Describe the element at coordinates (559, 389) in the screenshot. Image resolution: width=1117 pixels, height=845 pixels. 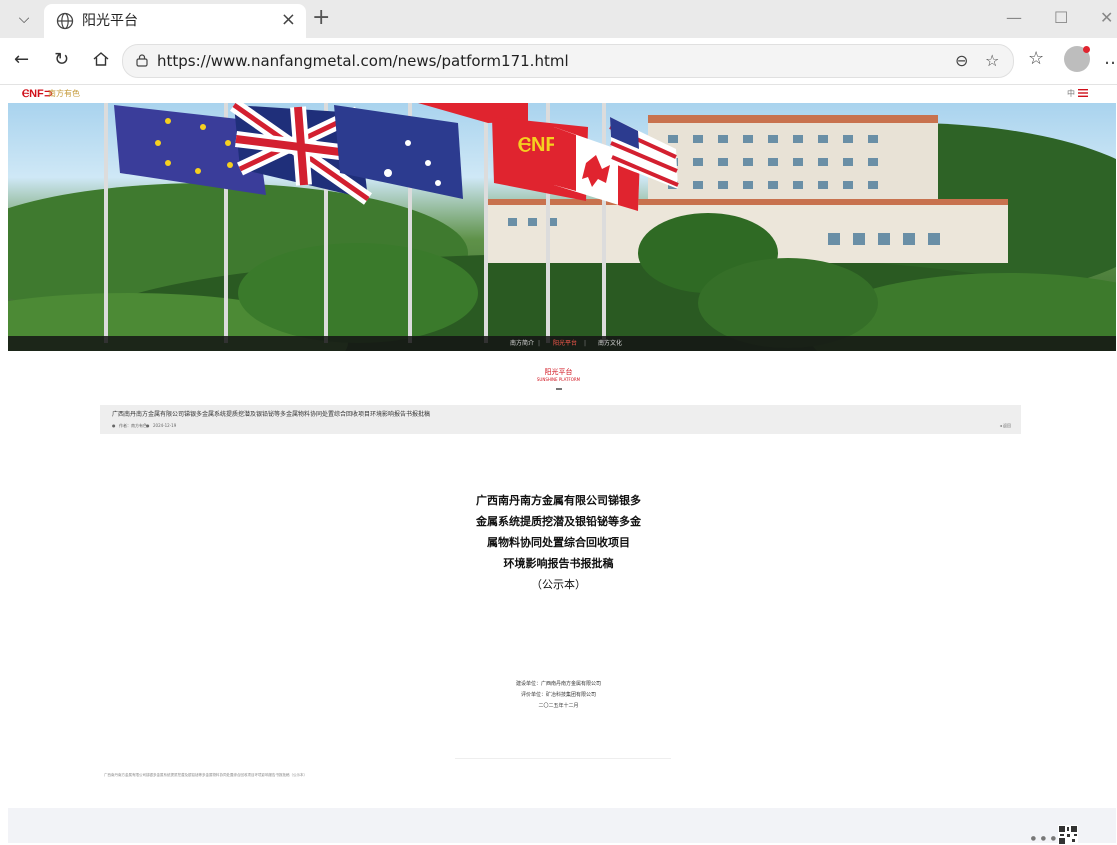
I see `section-divider` at that location.